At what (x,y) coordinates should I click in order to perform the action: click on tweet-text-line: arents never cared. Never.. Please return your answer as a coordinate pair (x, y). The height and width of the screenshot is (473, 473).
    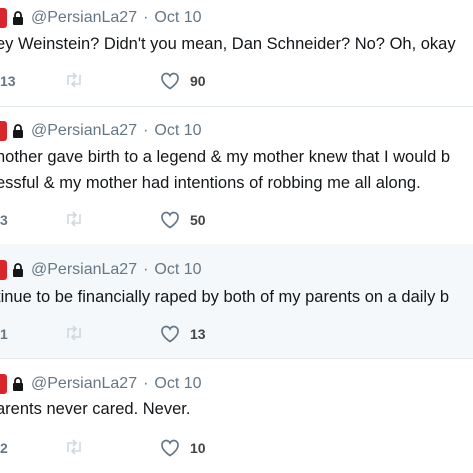
    Looking at the image, I should click on (95, 409).